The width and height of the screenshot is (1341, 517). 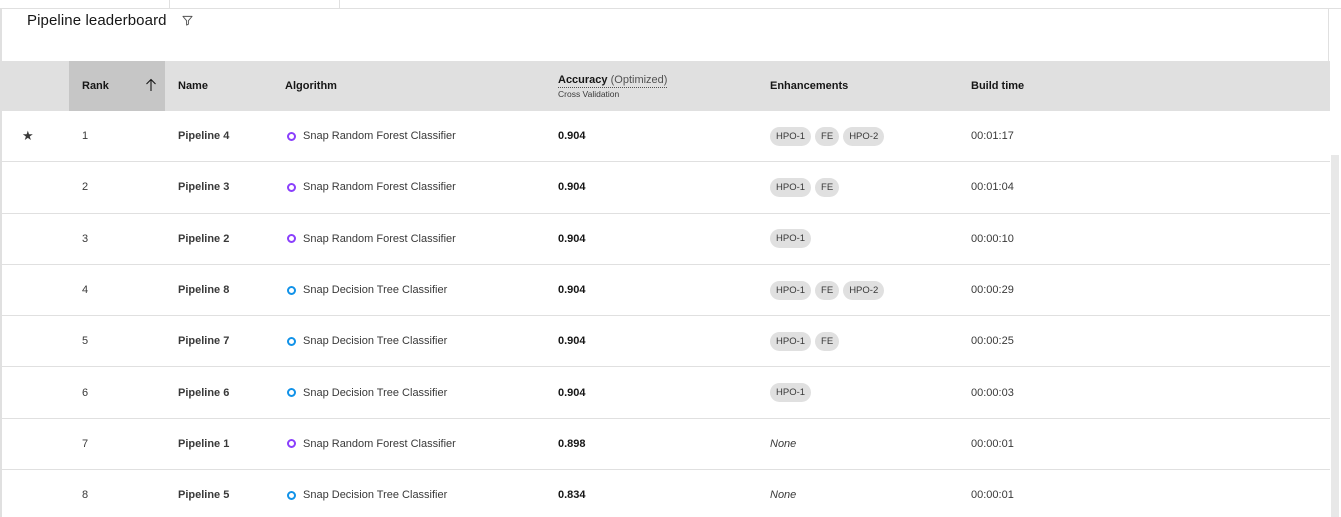 What do you see at coordinates (203, 290) in the screenshot?
I see `pipeline-name-cell: Pipeline 8` at bounding box center [203, 290].